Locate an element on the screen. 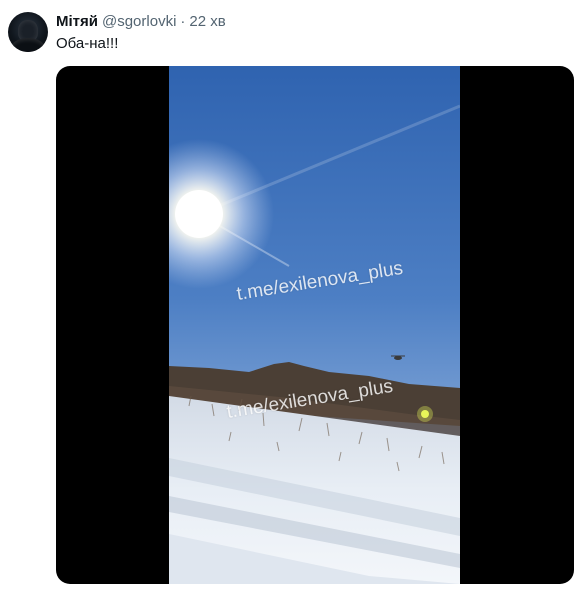  flare-halo is located at coordinates (425, 414).